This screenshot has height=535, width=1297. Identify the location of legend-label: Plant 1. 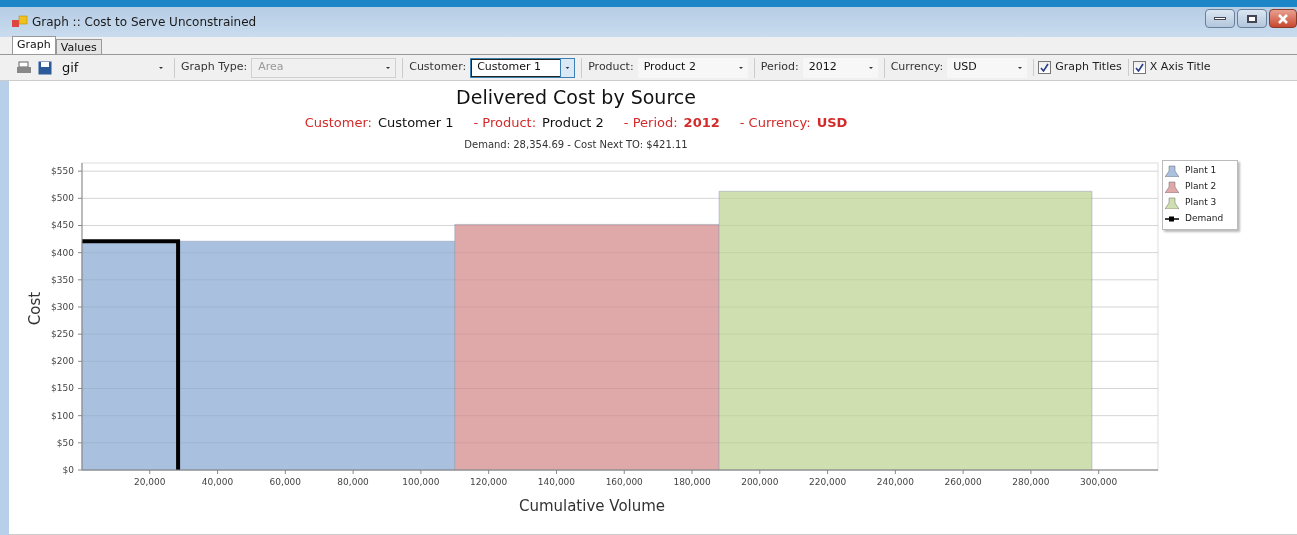
(1201, 171).